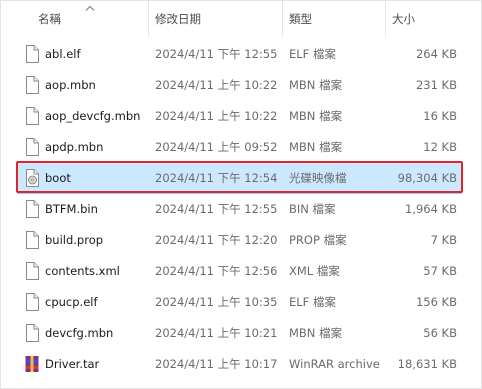  I want to click on file-row: aop.mbn 2024/4/11 上午 10:22 MBN 檔案 231 KB, so click(239, 85).